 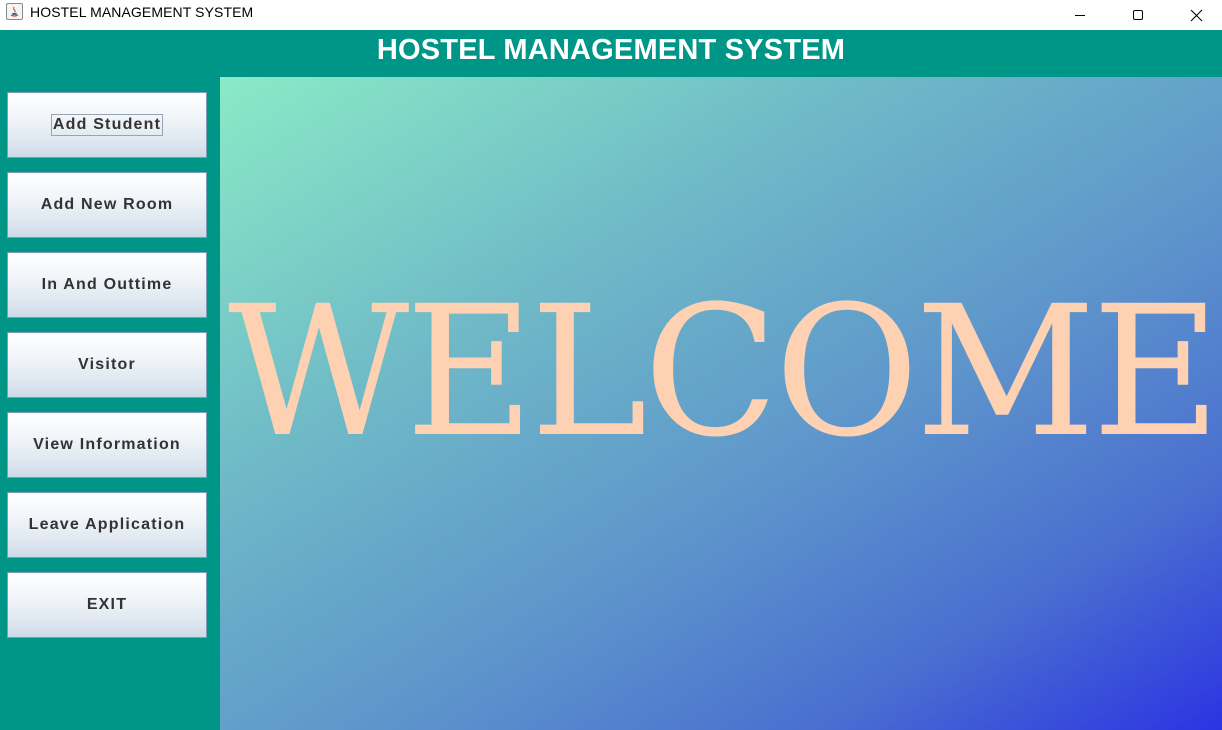 I want to click on exit-button: EXIT, so click(x=107, y=605).